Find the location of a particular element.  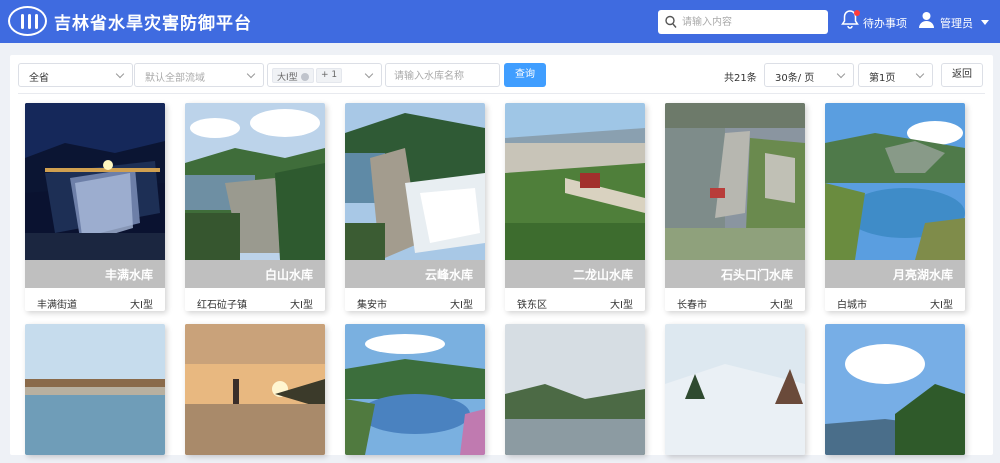

reservoir-name: 月亮湖水库 is located at coordinates (922, 275).